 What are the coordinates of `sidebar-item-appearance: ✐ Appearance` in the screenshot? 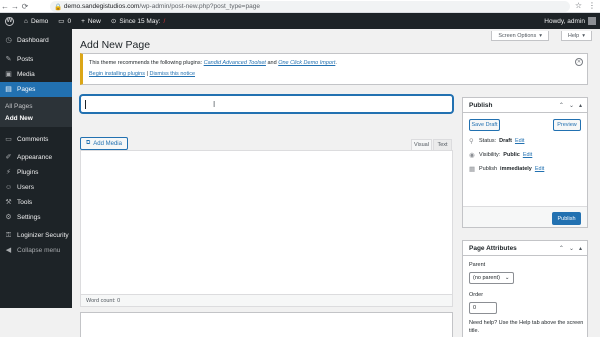 It's located at (36, 157).